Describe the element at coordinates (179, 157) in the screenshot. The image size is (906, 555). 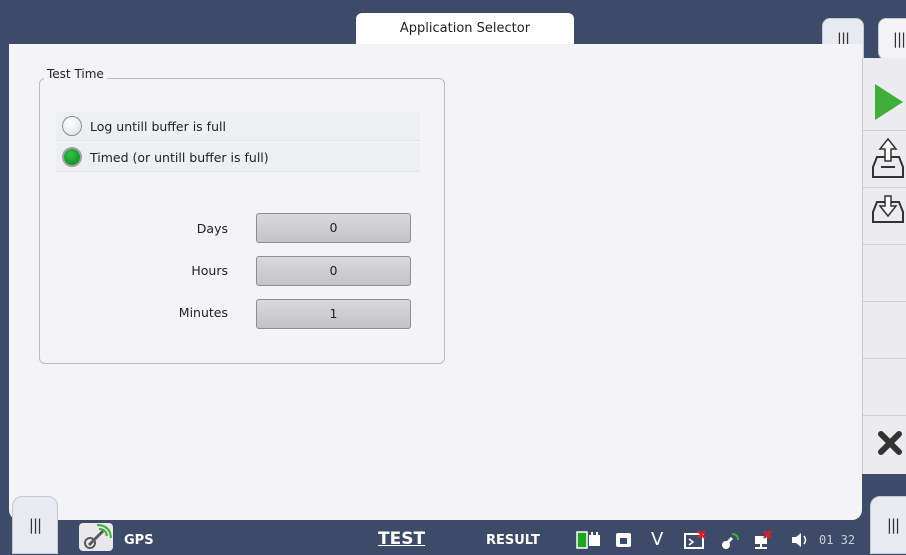
I see `option-label-timed: Timed (or untill buffer is full)` at that location.